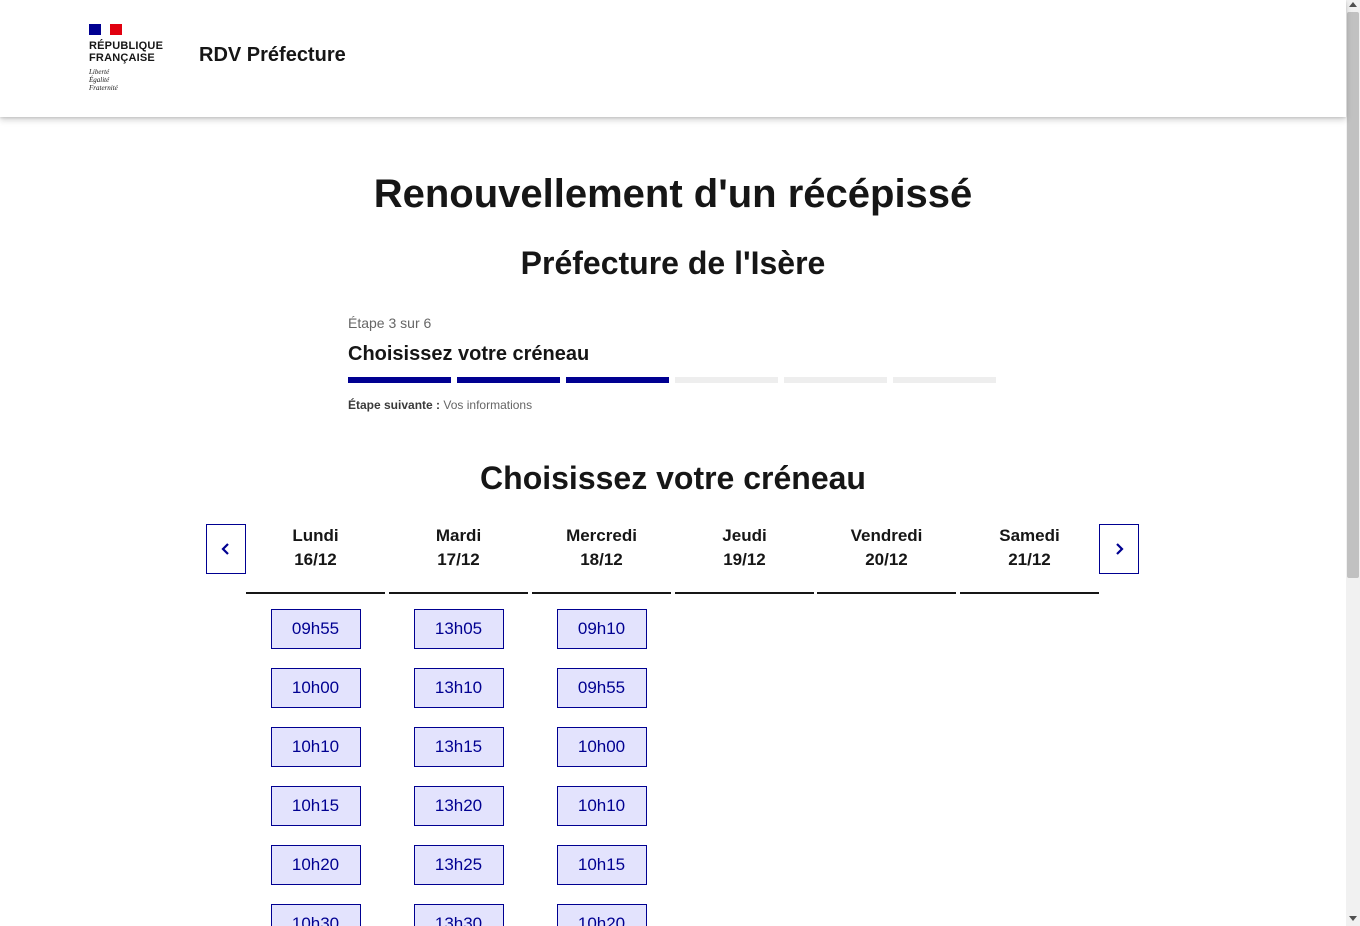  I want to click on day-date: 17/12, so click(458, 559).